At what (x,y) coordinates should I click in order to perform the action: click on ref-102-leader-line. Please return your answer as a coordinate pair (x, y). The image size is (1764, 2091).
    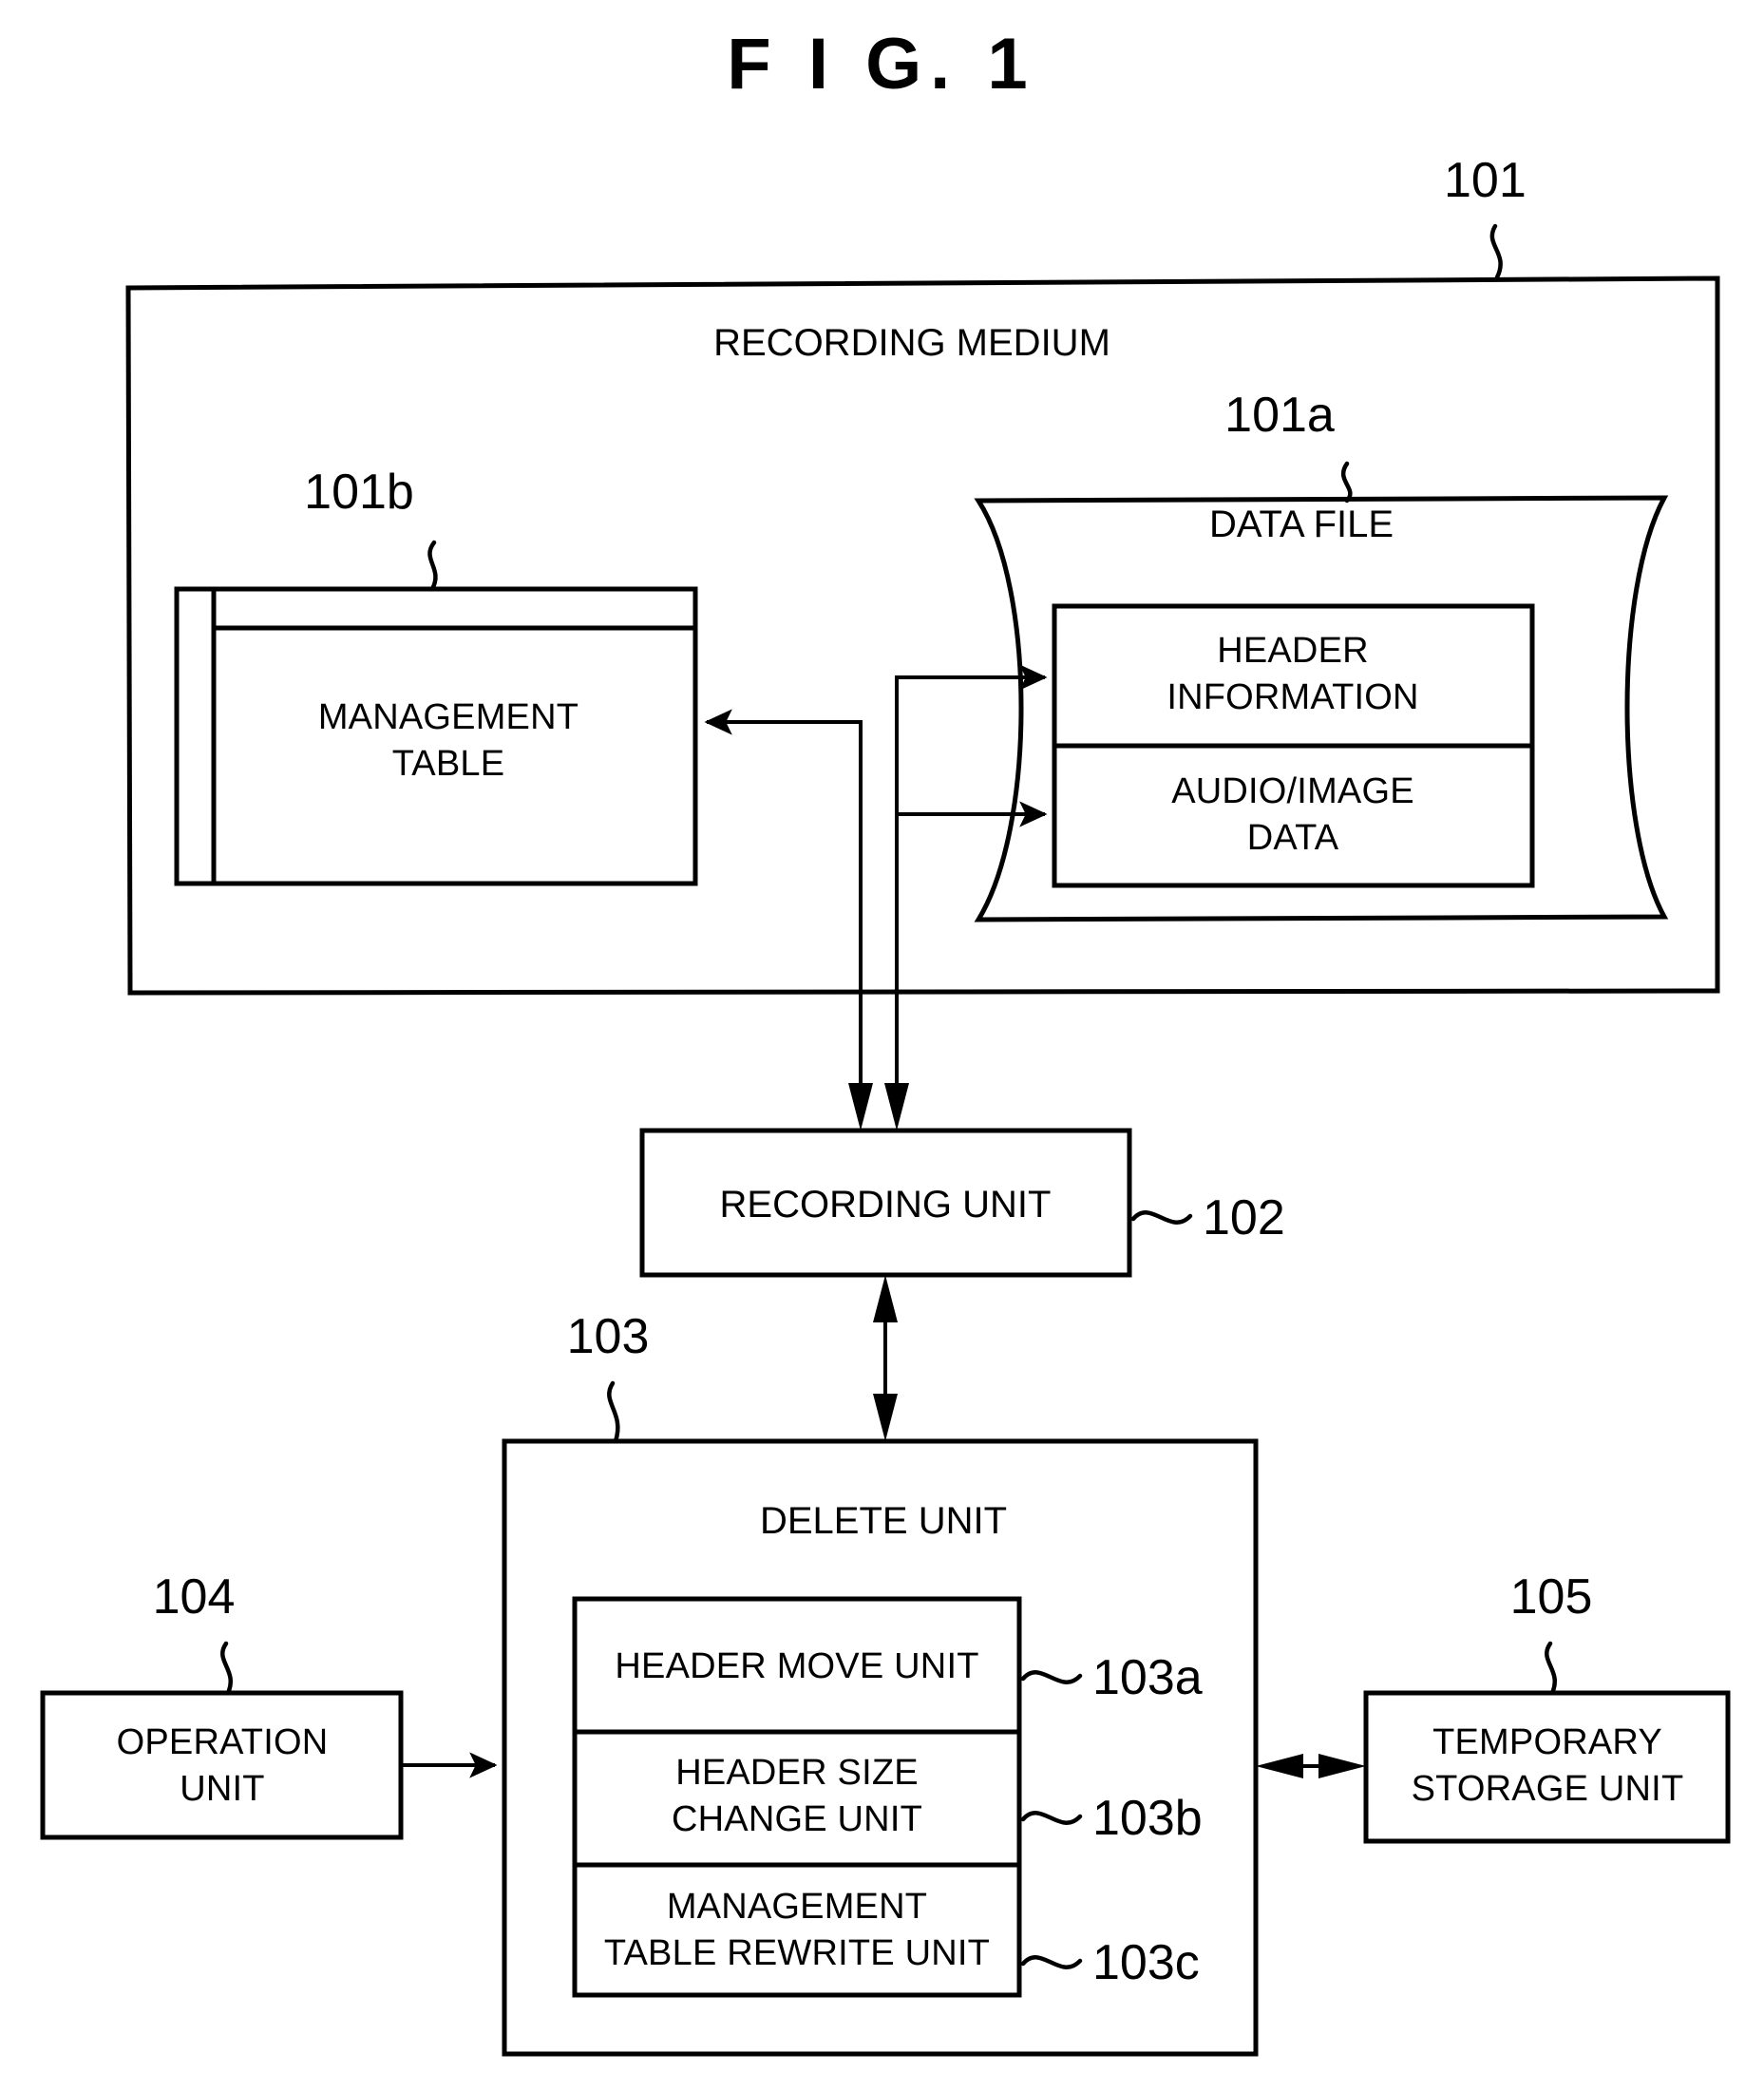
    Looking at the image, I should click on (1161, 1217).